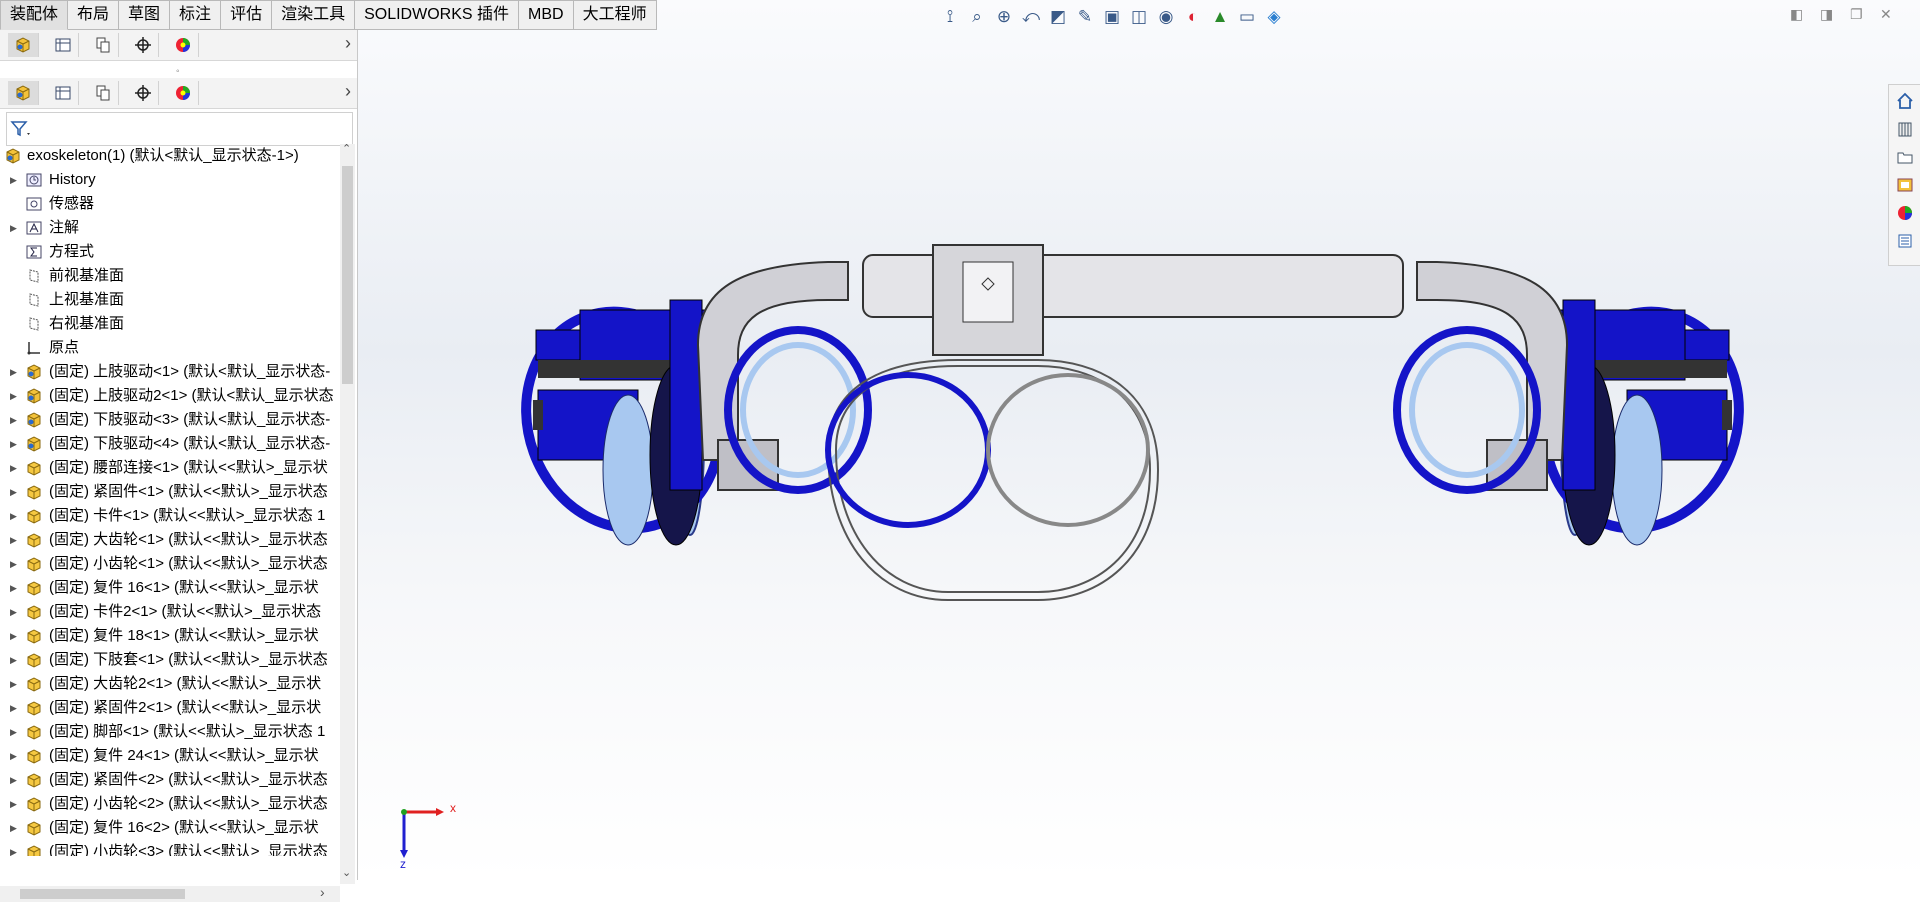  I want to click on scroll-down-icon: ⌄, so click(346, 872).